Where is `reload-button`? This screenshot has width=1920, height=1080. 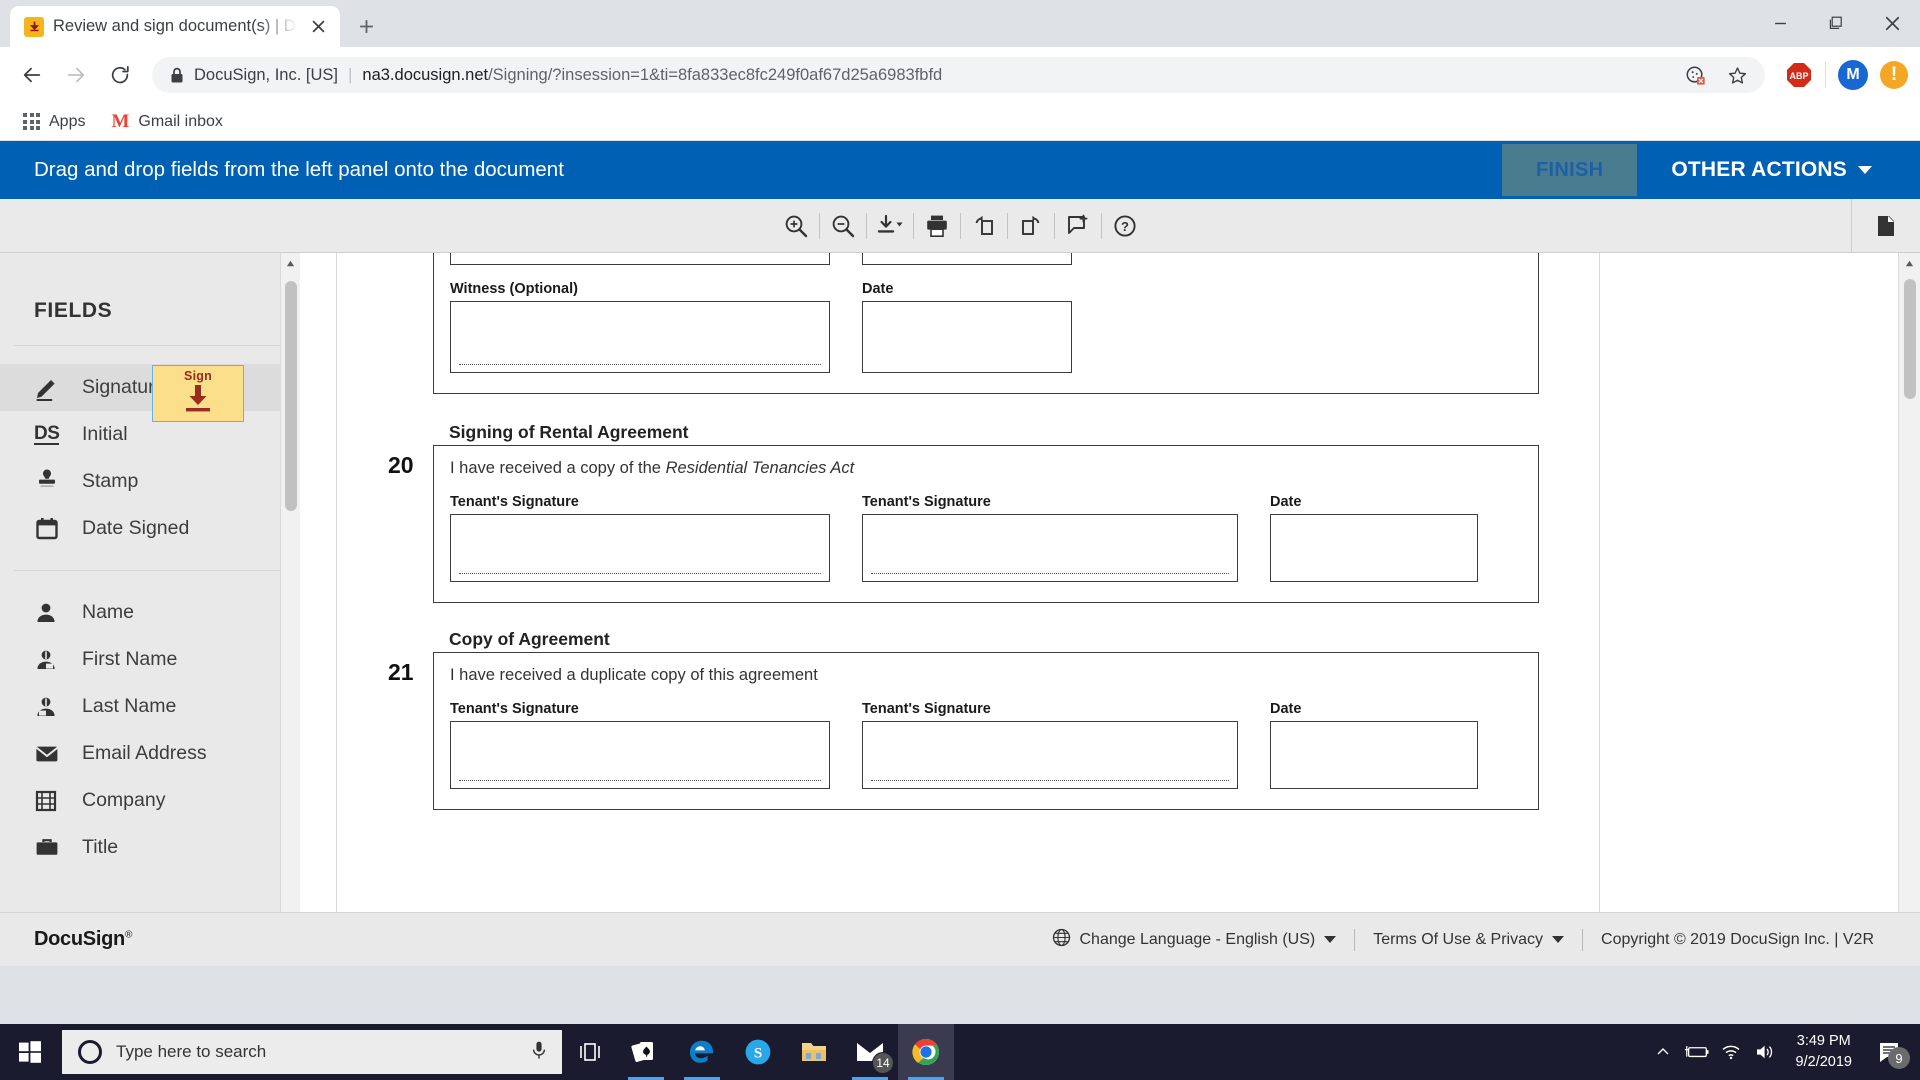 reload-button is located at coordinates (120, 75).